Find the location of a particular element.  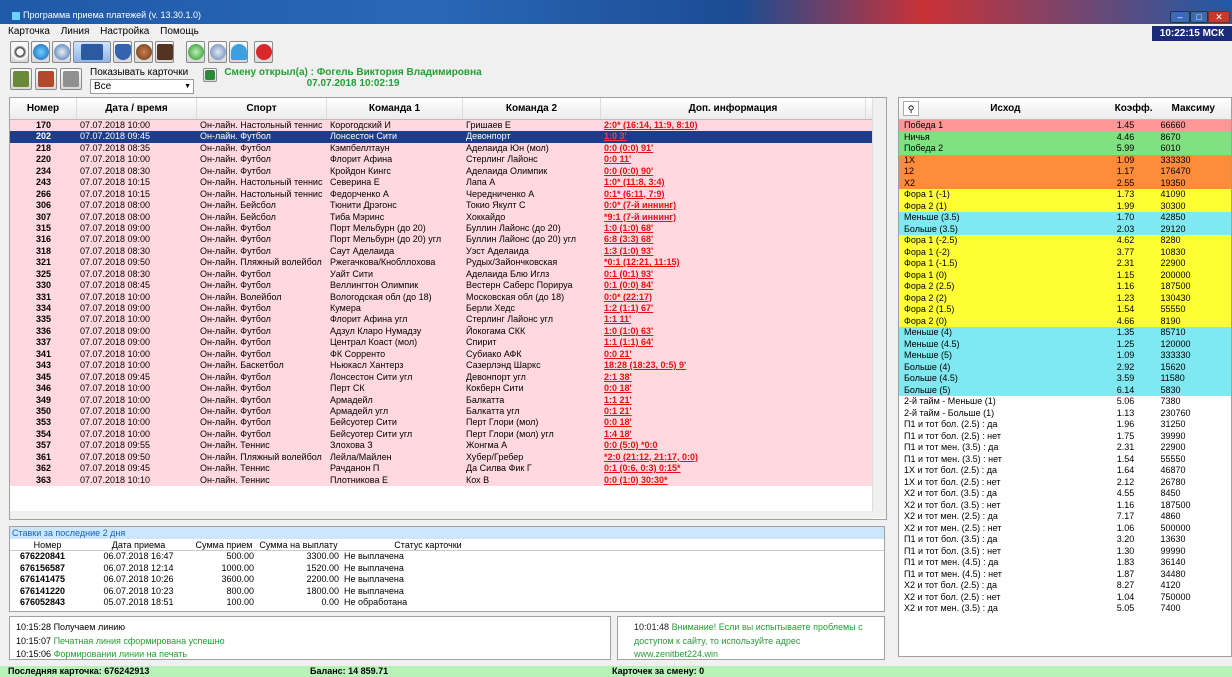

sport-ball-button is located at coordinates (61, 52).